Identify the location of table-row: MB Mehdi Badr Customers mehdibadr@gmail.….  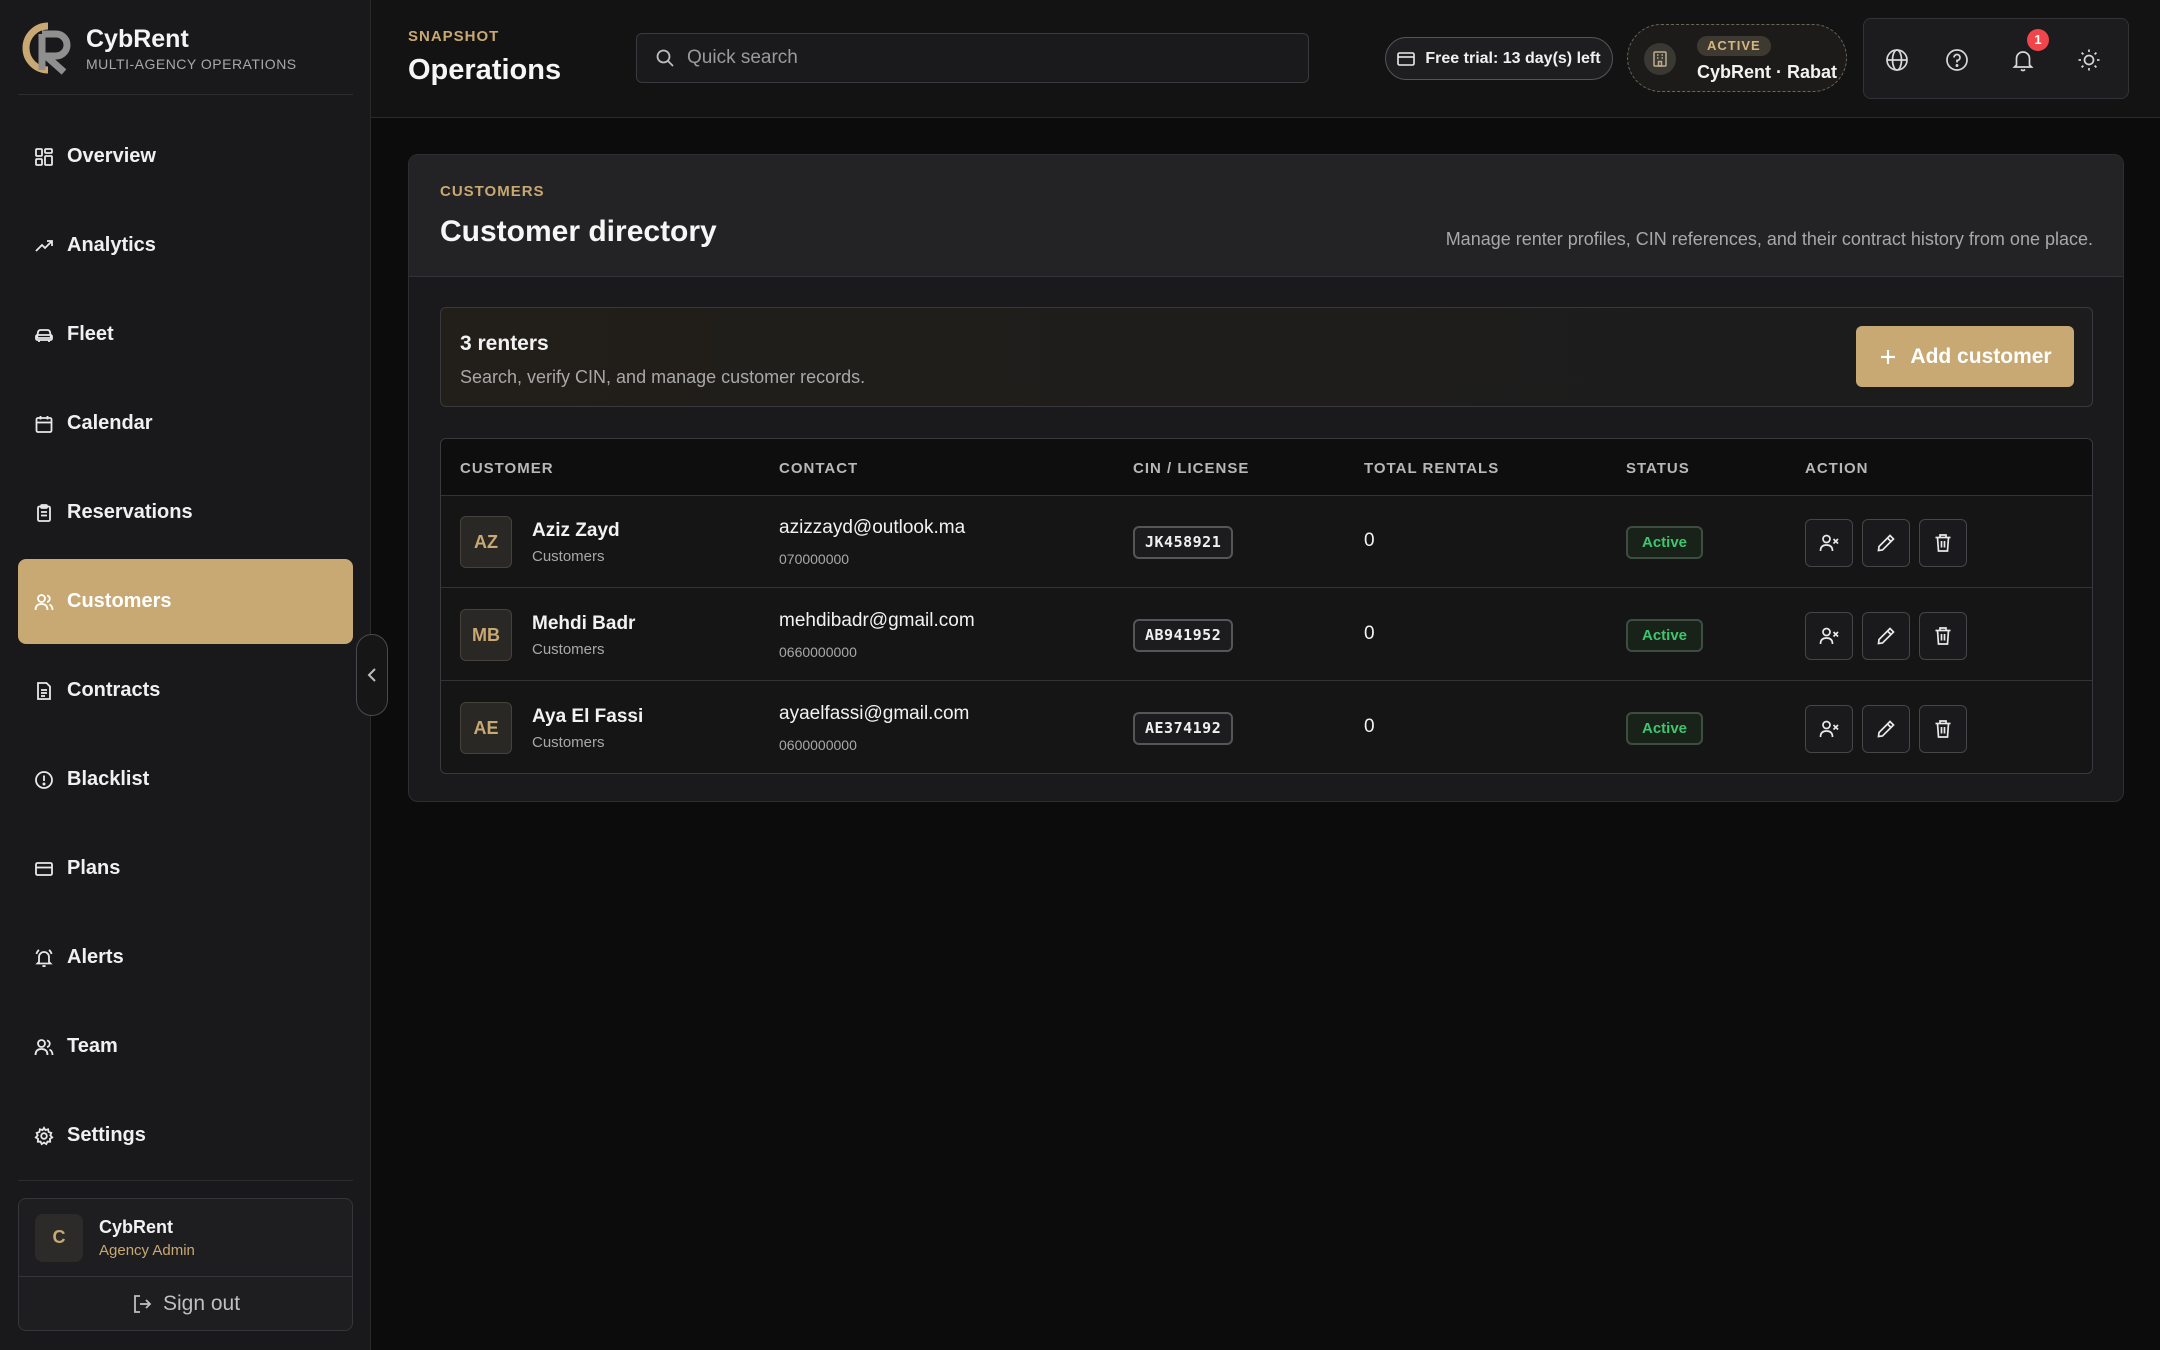
(1266, 635).